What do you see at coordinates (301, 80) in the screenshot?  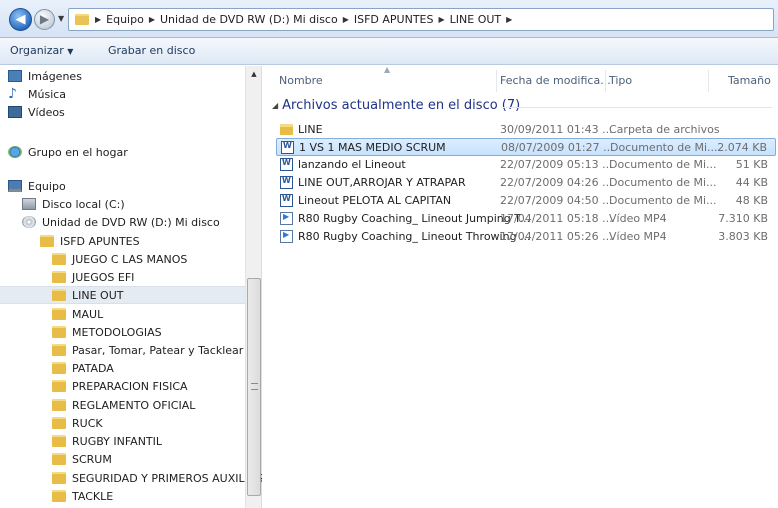 I see `column-header-name: Nombre` at bounding box center [301, 80].